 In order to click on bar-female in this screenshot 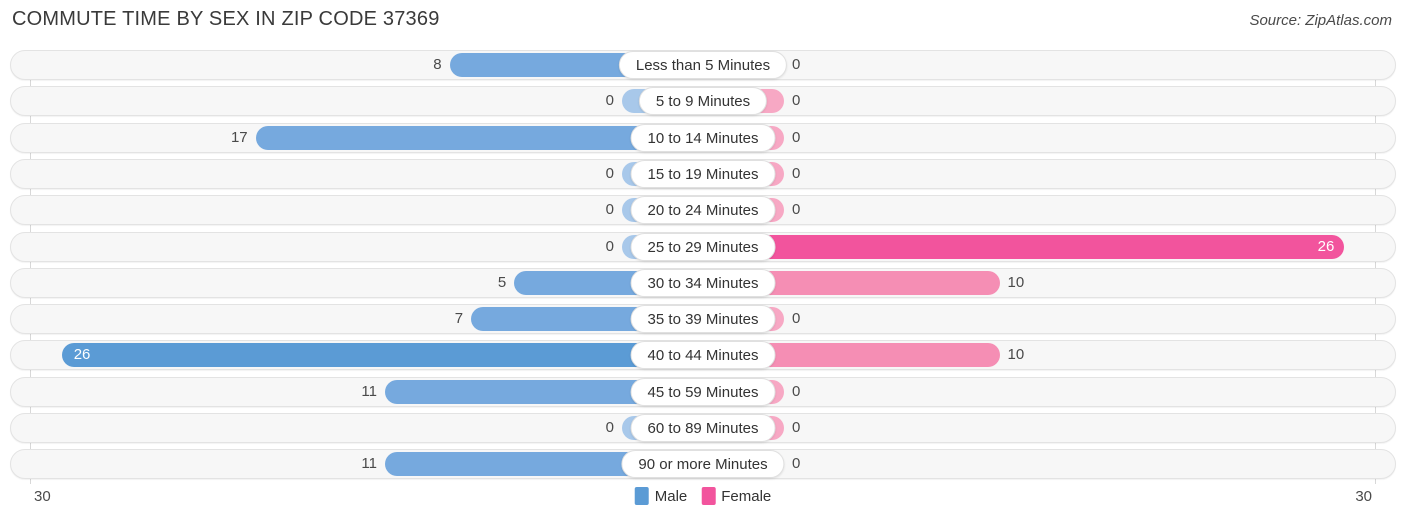, I will do `click(1024, 246)`.